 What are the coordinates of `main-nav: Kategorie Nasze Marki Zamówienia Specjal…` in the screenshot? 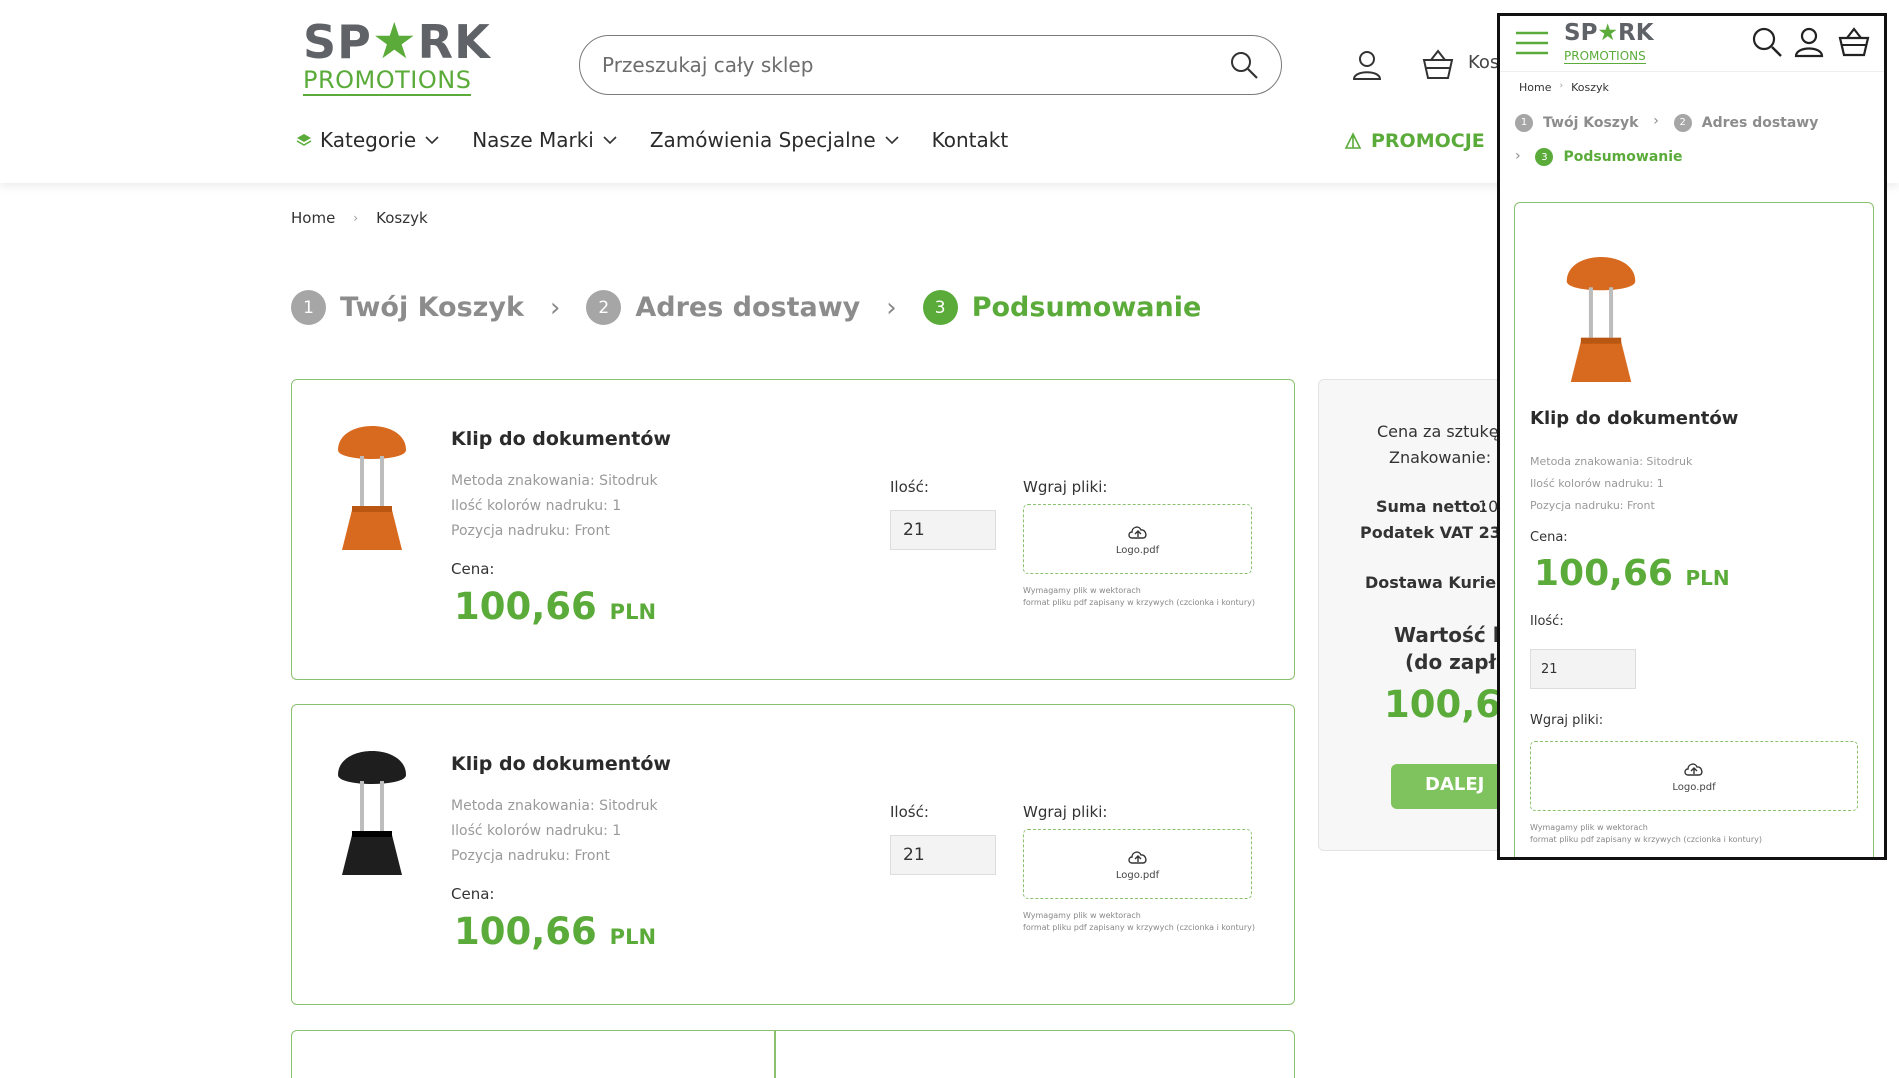 It's located at (668, 140).